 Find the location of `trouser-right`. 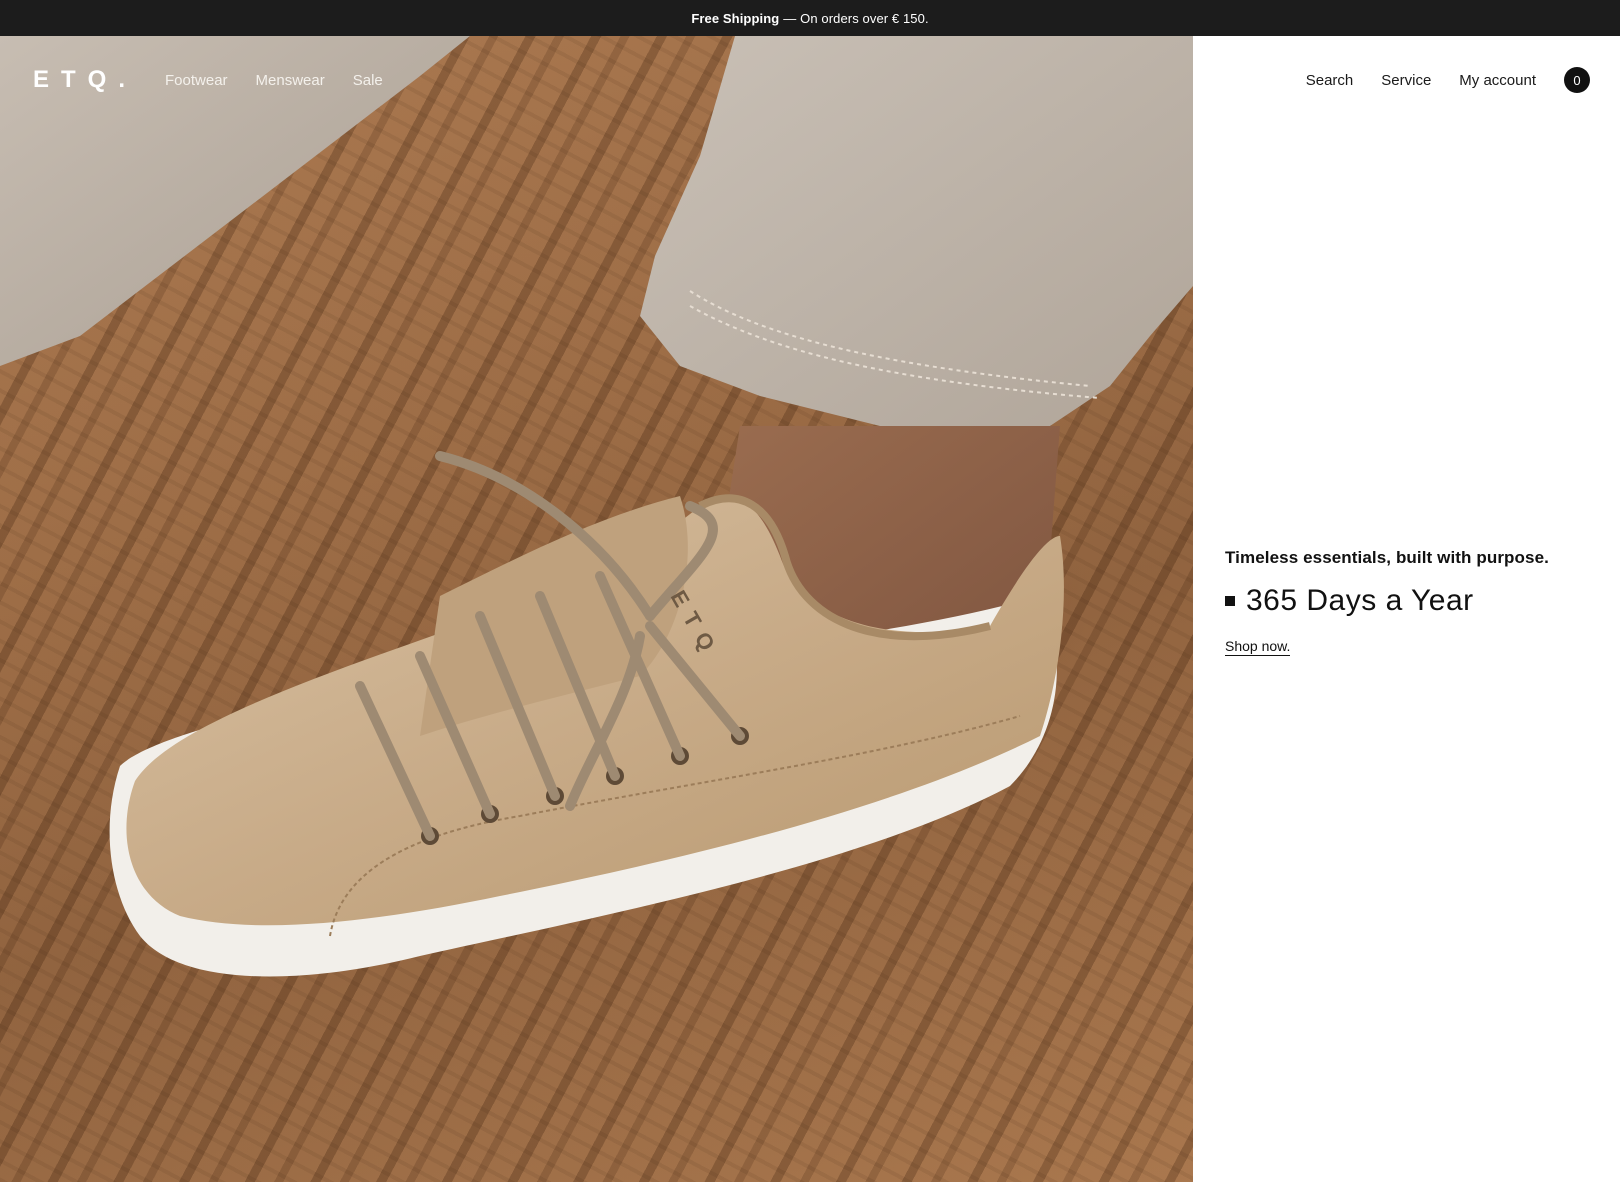

trouser-right is located at coordinates (916, 233).